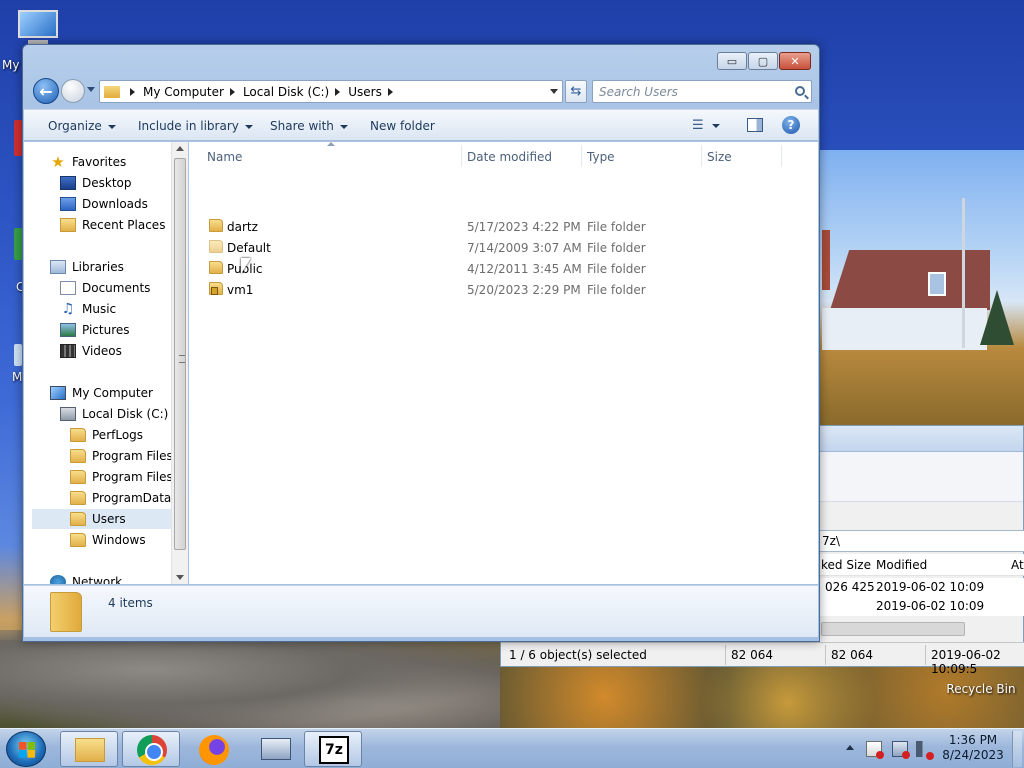 This screenshot has width=1024, height=768. Describe the element at coordinates (901, 750) in the screenshot. I see `network-status-icon` at that location.